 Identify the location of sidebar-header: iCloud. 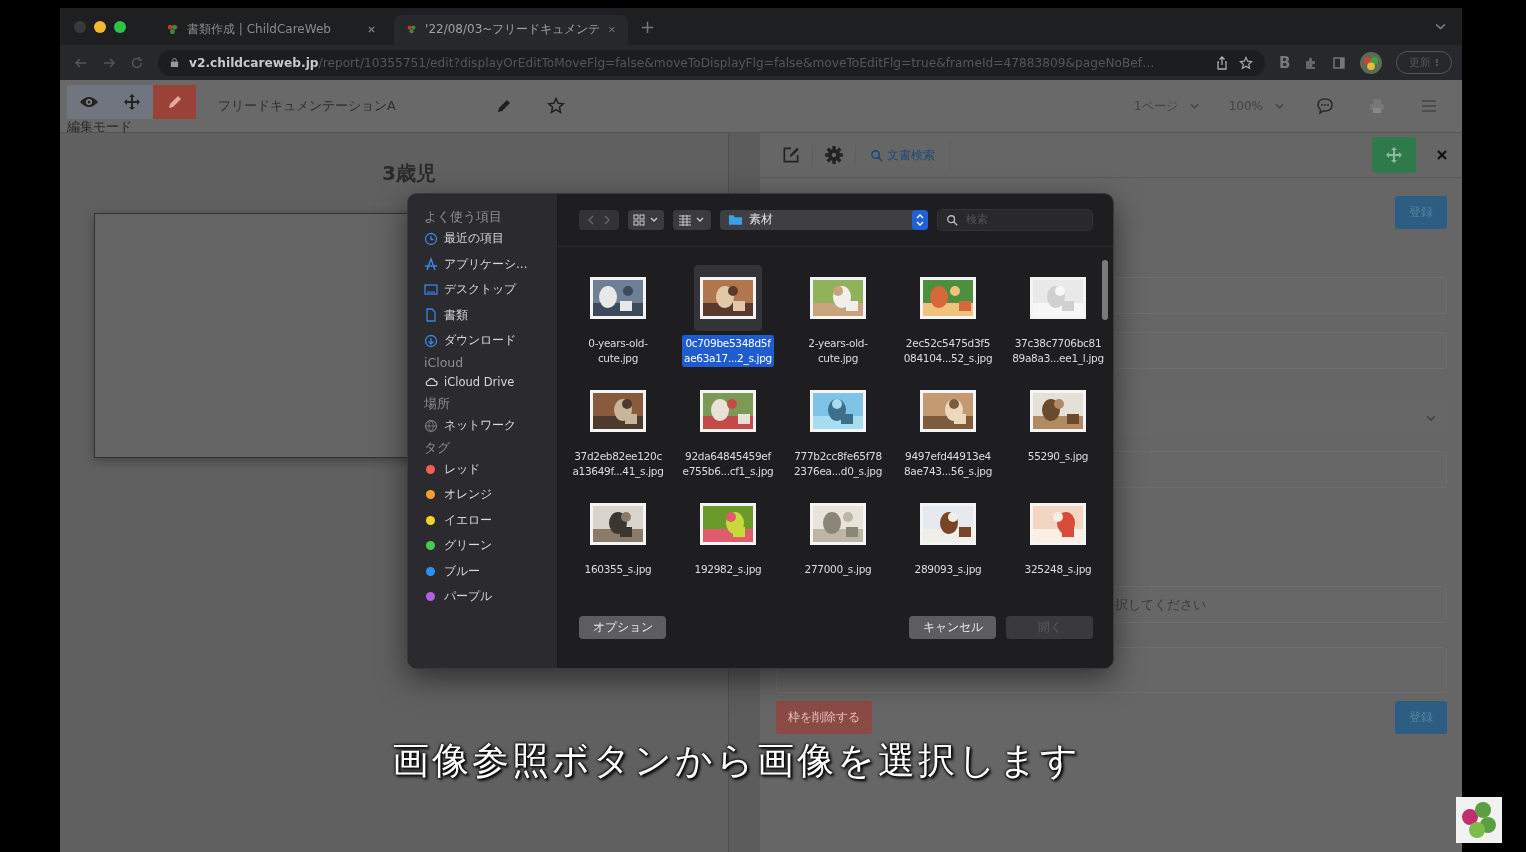
(444, 362).